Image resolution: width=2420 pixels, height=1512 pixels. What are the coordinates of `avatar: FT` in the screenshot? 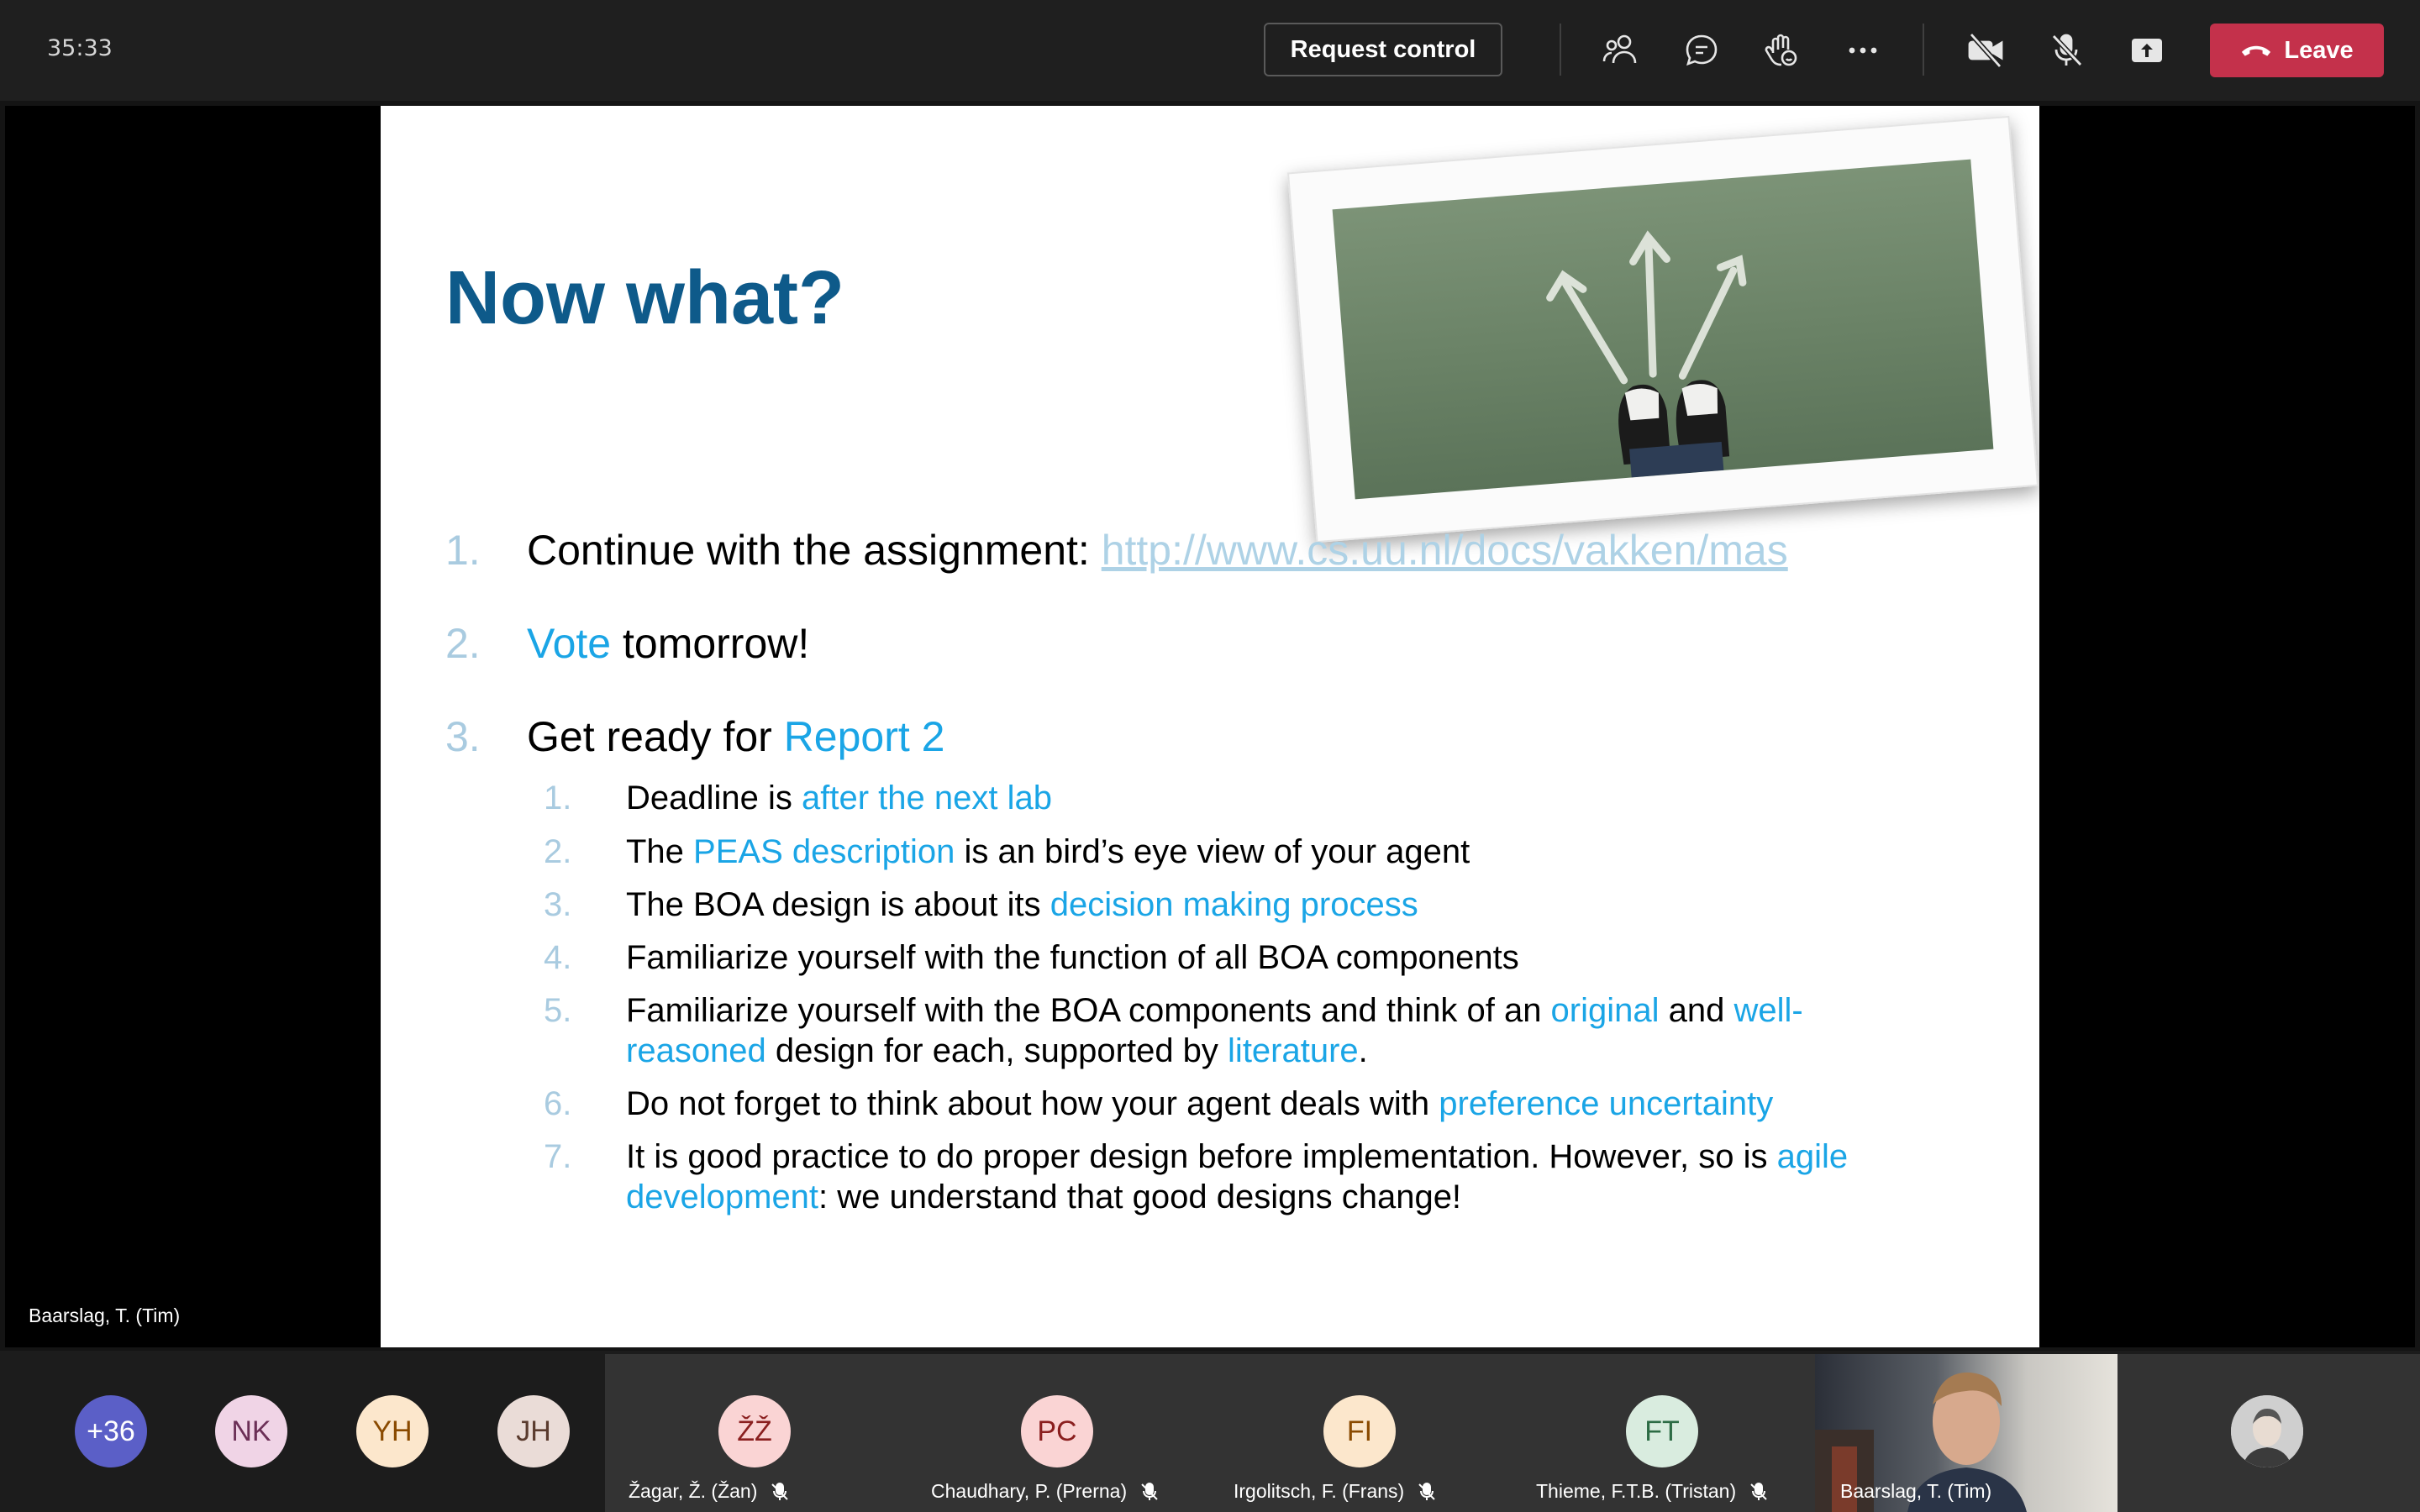 It's located at (1662, 1431).